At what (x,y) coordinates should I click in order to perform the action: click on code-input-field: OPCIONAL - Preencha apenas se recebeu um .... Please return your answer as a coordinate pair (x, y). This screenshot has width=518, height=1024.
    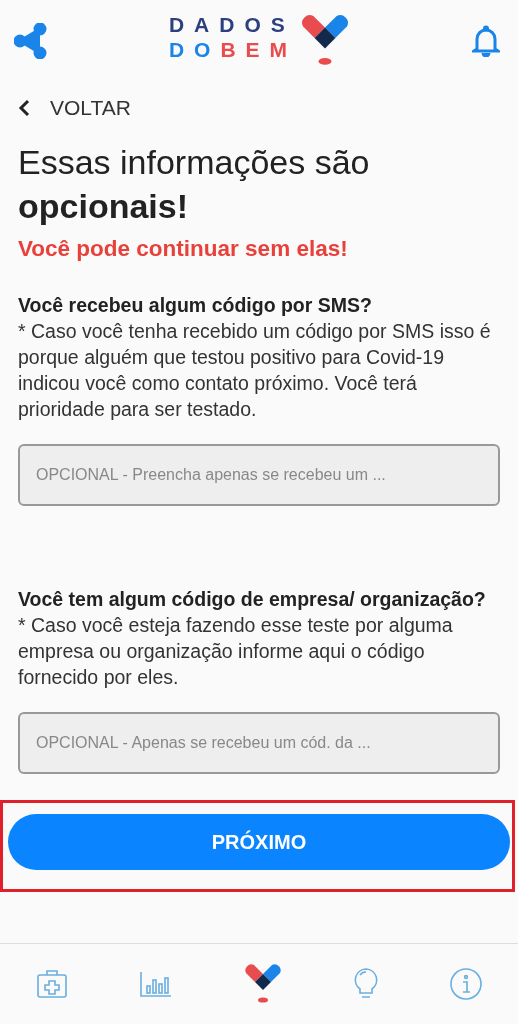
    Looking at the image, I should click on (259, 475).